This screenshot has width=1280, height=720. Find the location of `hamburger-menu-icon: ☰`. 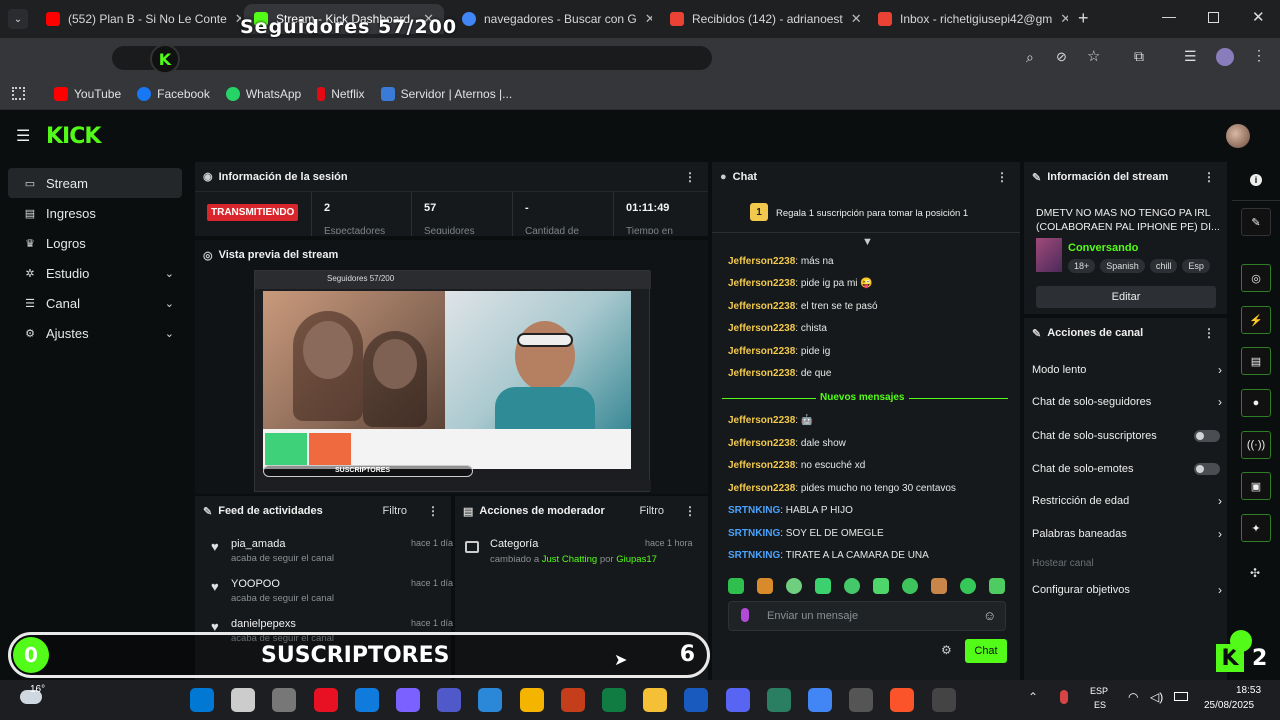

hamburger-menu-icon: ☰ is located at coordinates (23, 136).